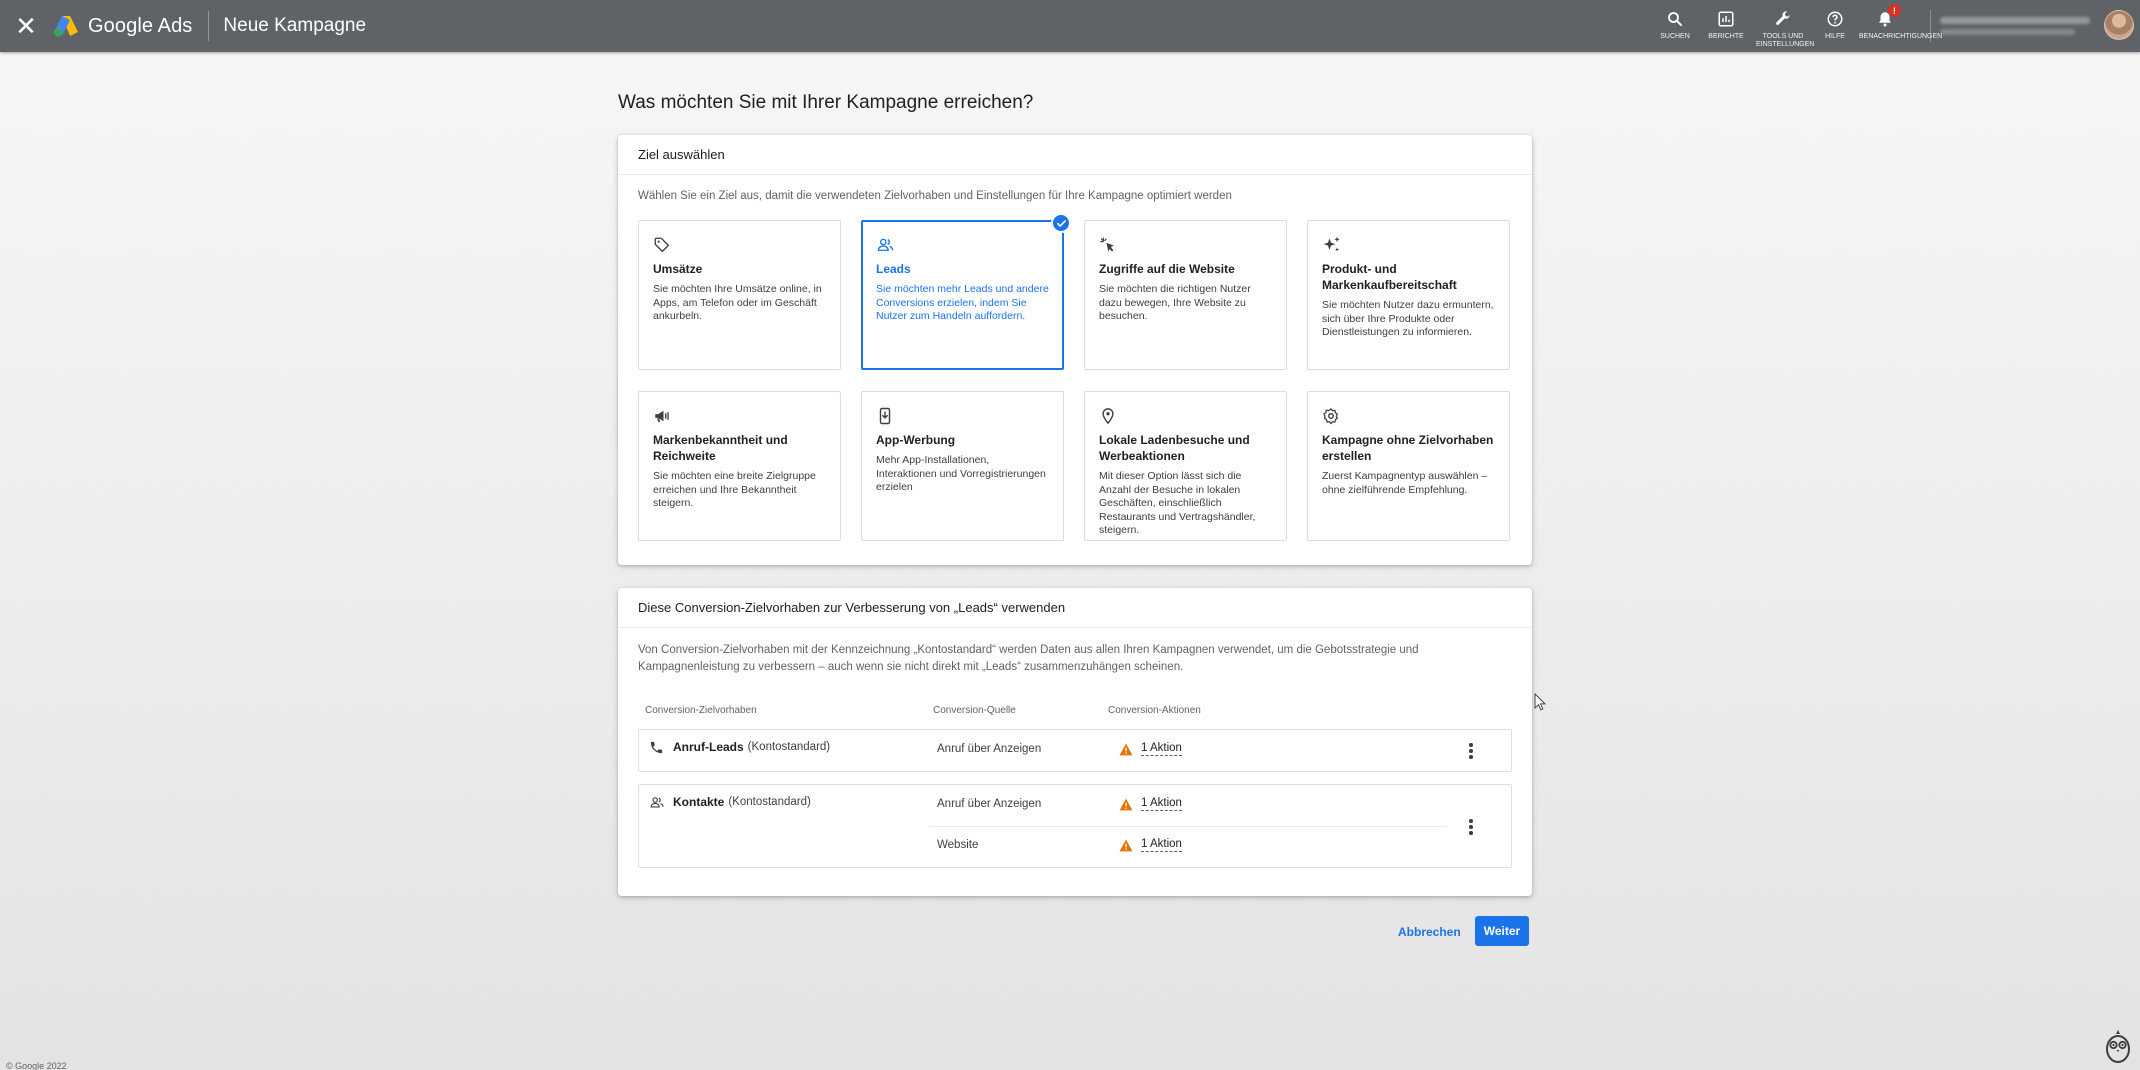 This screenshot has width=2140, height=1070. What do you see at coordinates (209, 26) in the screenshot?
I see `header-divider` at bounding box center [209, 26].